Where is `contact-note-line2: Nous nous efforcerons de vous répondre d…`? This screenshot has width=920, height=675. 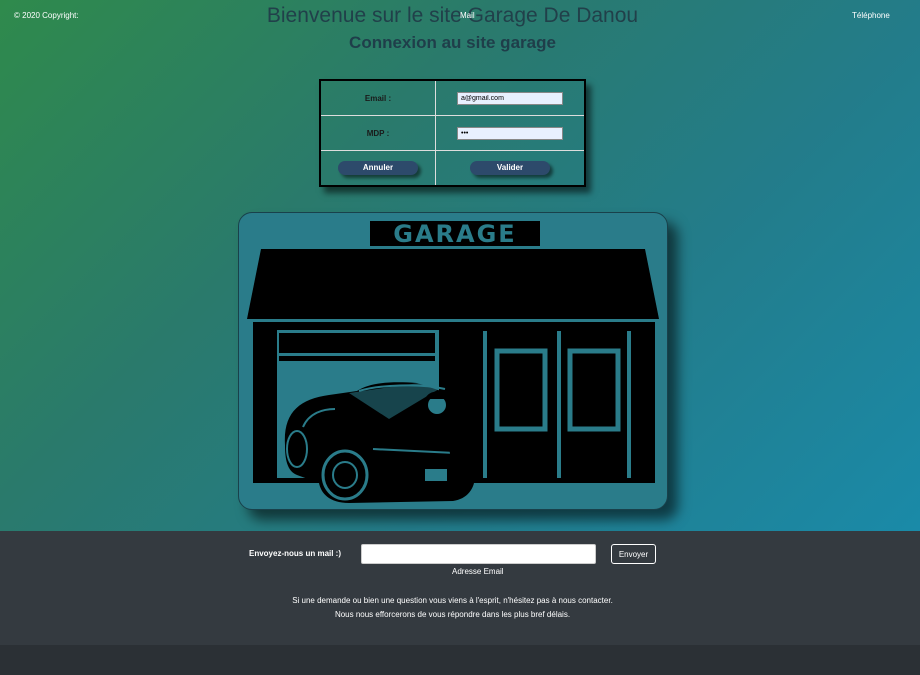 contact-note-line2: Nous nous efforcerons de vous répondre d… is located at coordinates (452, 614).